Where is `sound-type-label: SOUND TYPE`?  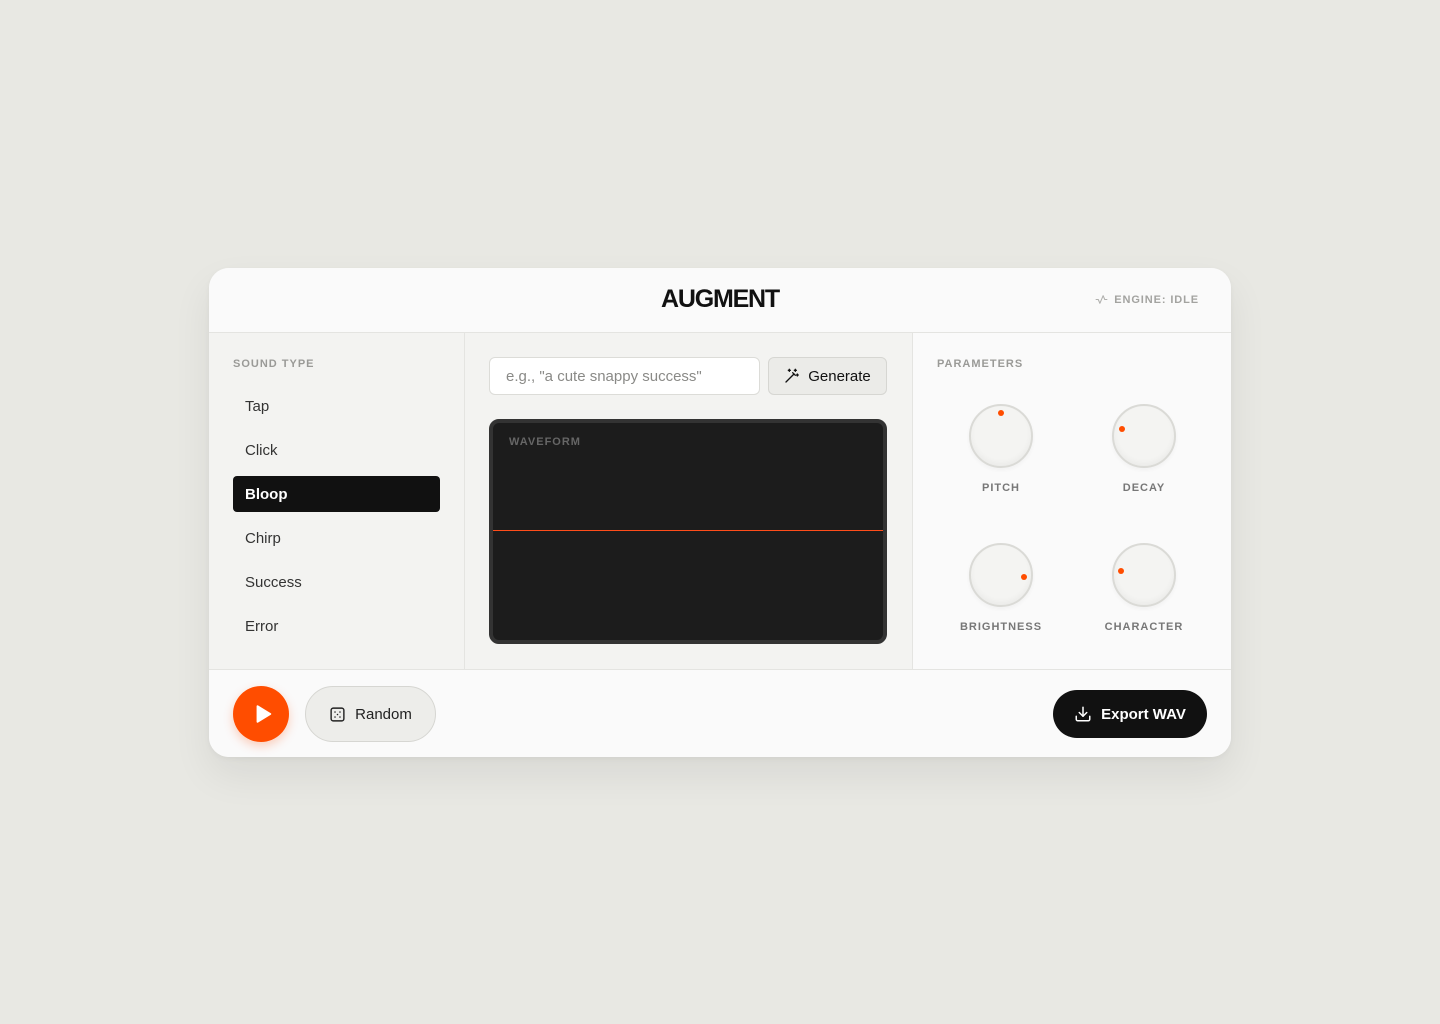 sound-type-label: SOUND TYPE is located at coordinates (274, 364).